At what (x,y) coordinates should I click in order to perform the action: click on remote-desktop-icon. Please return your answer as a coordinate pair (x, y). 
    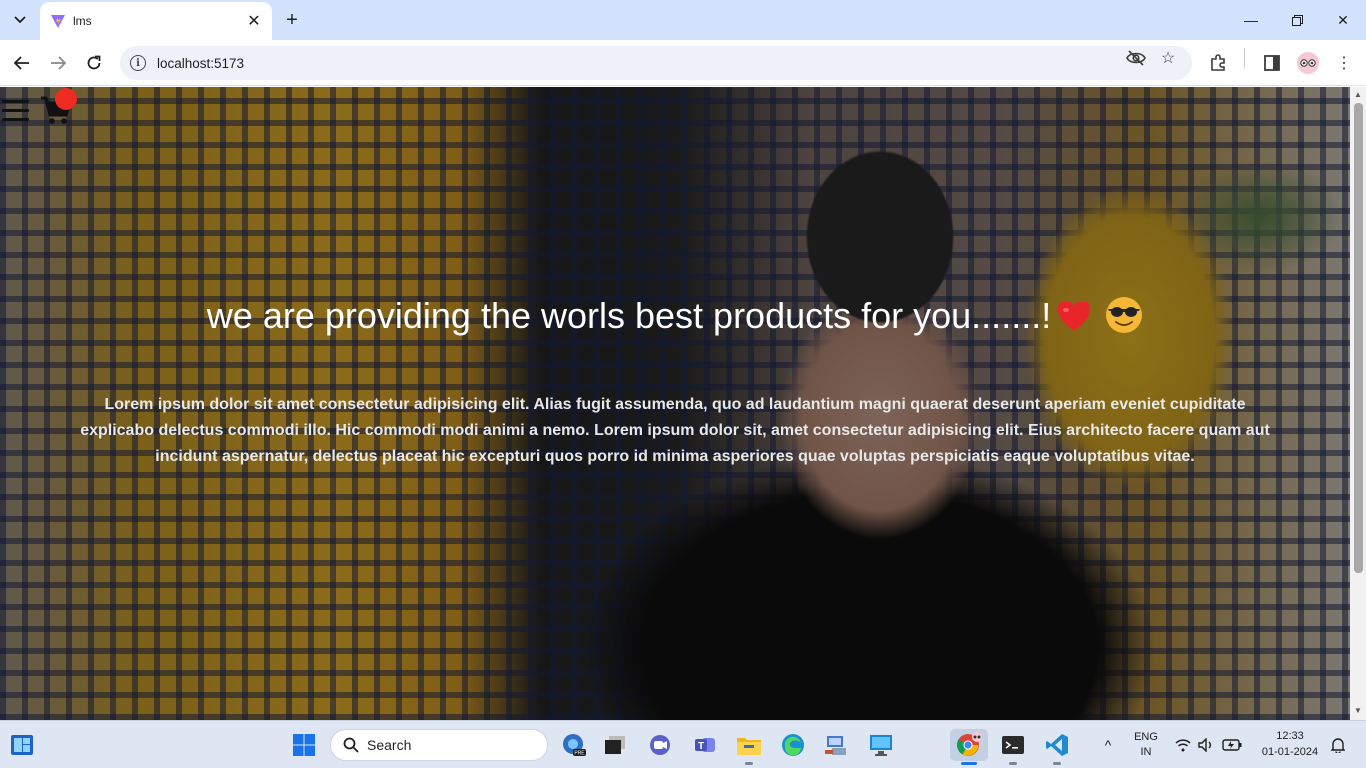
    Looking at the image, I should click on (881, 745).